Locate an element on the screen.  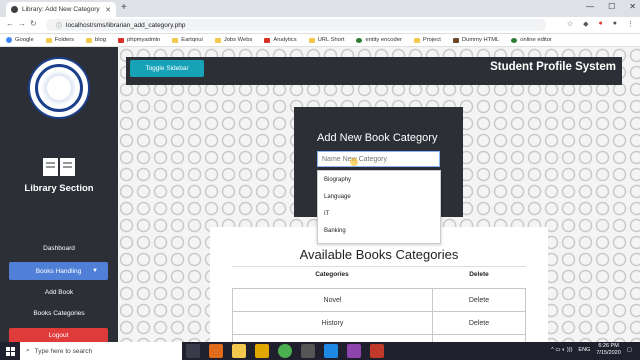
category-name-input is located at coordinates (378, 159).